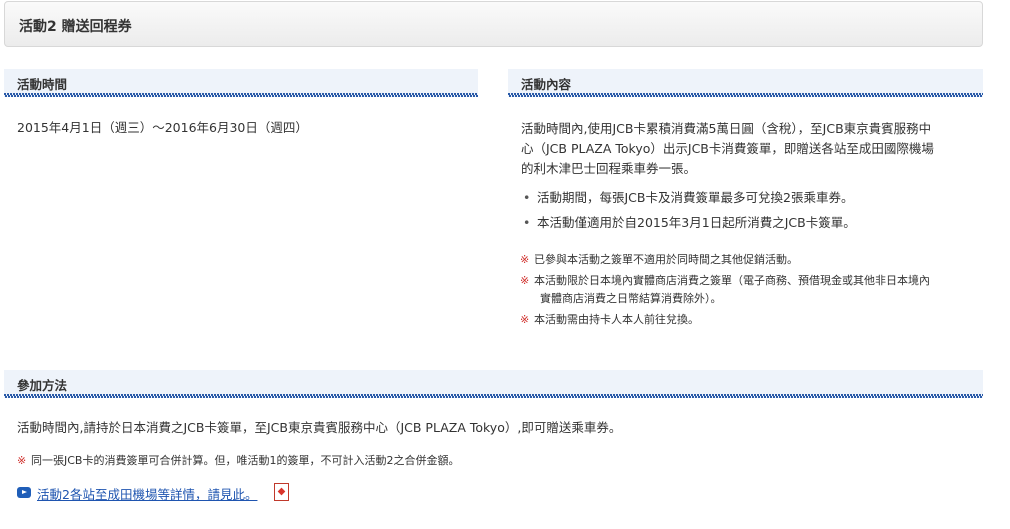  I want to click on content-section-header: 活動內容, so click(745, 83).